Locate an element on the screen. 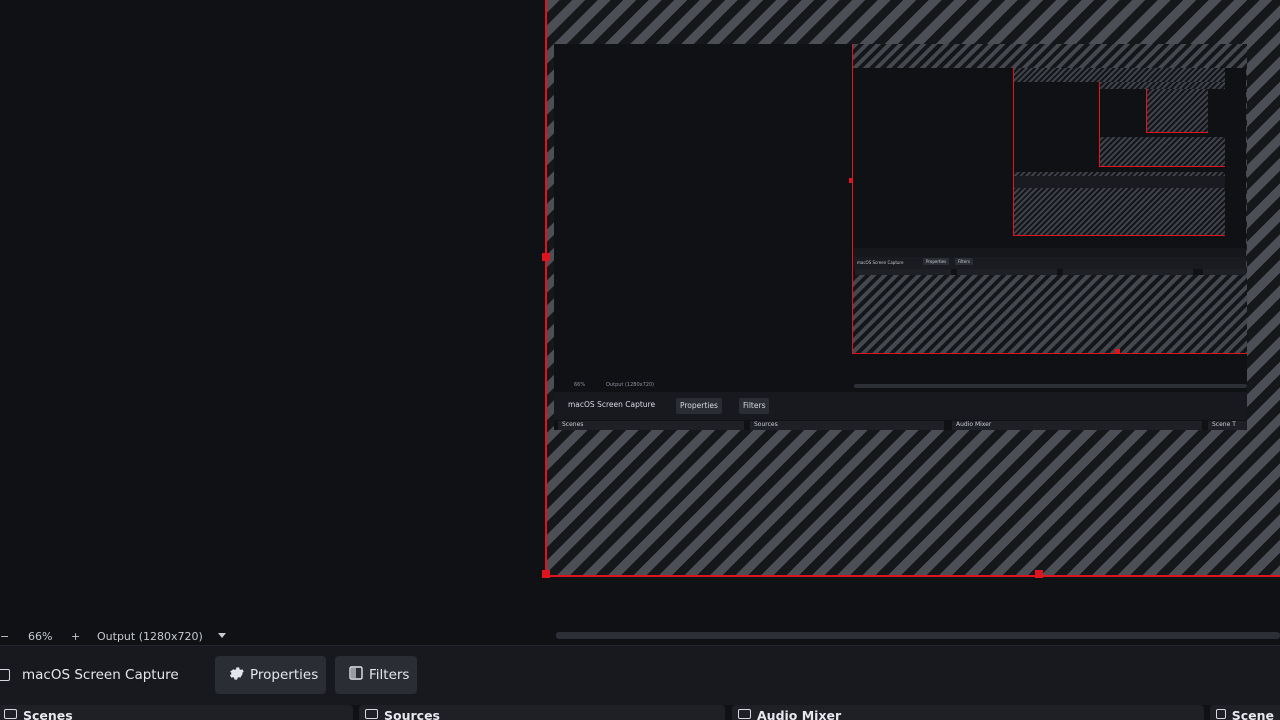 The height and width of the screenshot is (720, 1280). zoom-in-button: + is located at coordinates (75, 636).